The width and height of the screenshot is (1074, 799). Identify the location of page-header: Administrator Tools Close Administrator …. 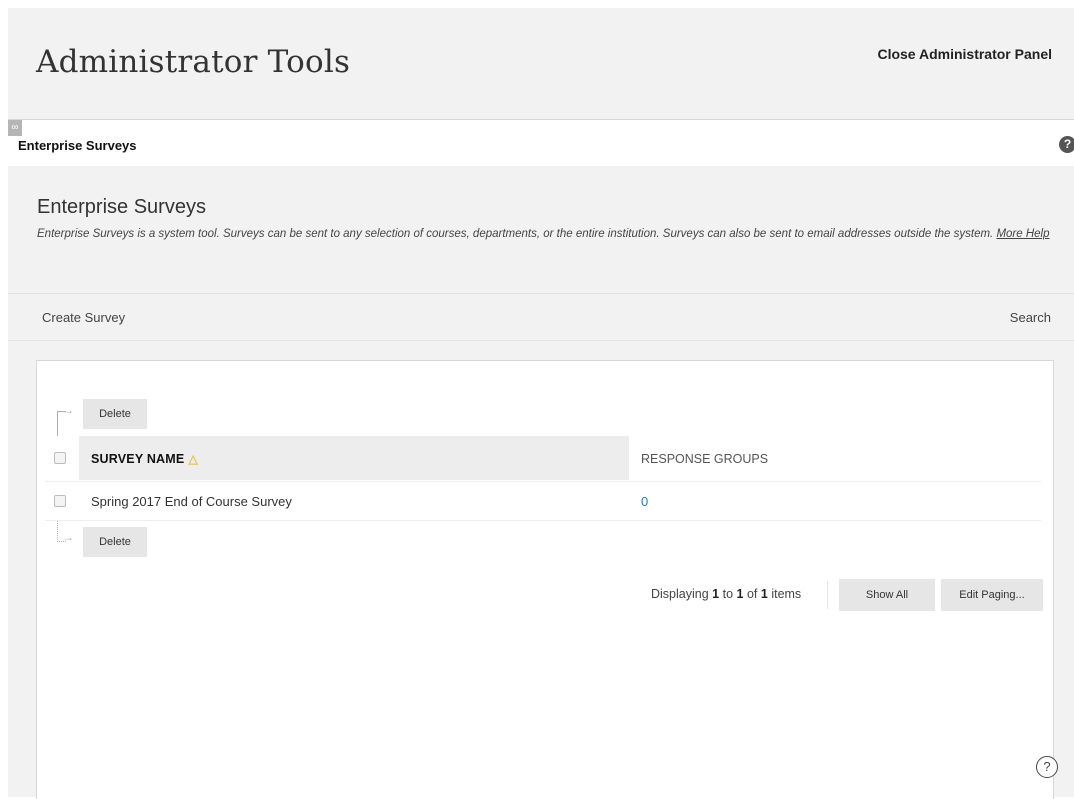
(541, 63).